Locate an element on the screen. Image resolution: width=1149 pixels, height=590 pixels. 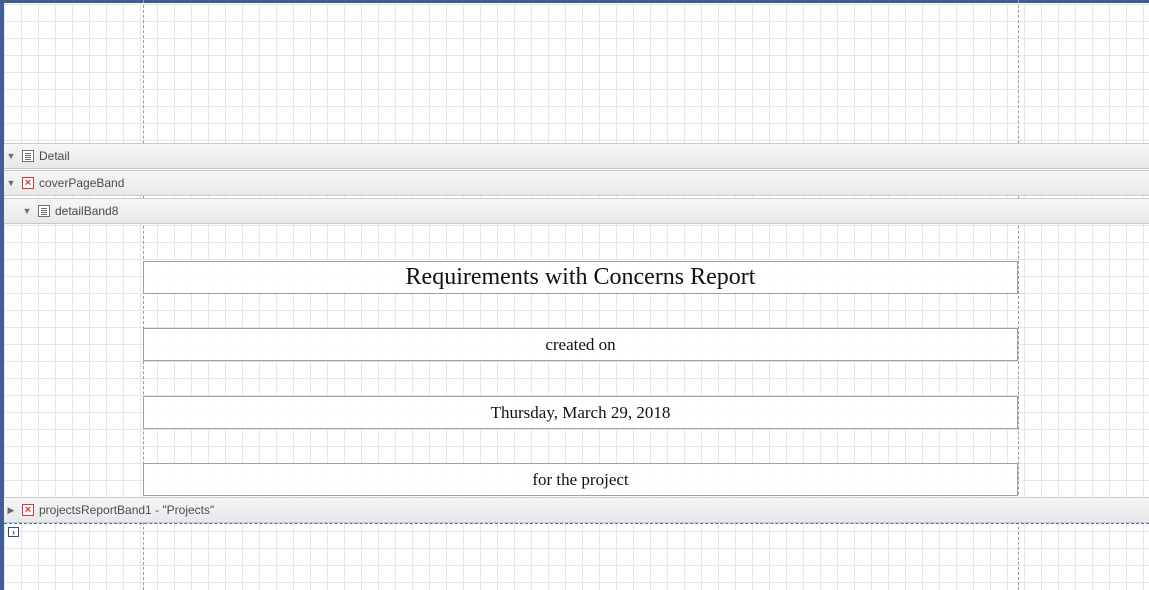
created-on-text: created on is located at coordinates (580, 344).